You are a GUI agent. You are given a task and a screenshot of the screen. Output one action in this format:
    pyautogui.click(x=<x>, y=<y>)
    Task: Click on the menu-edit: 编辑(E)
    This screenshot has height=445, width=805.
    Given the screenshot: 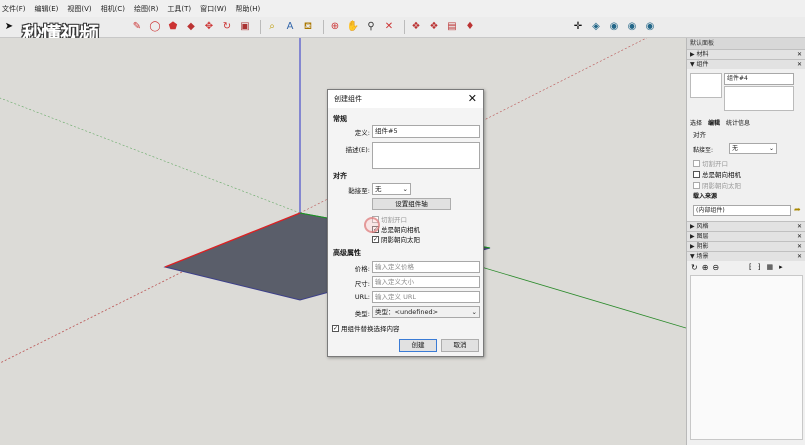 What is the action you would take?
    pyautogui.click(x=47, y=9)
    